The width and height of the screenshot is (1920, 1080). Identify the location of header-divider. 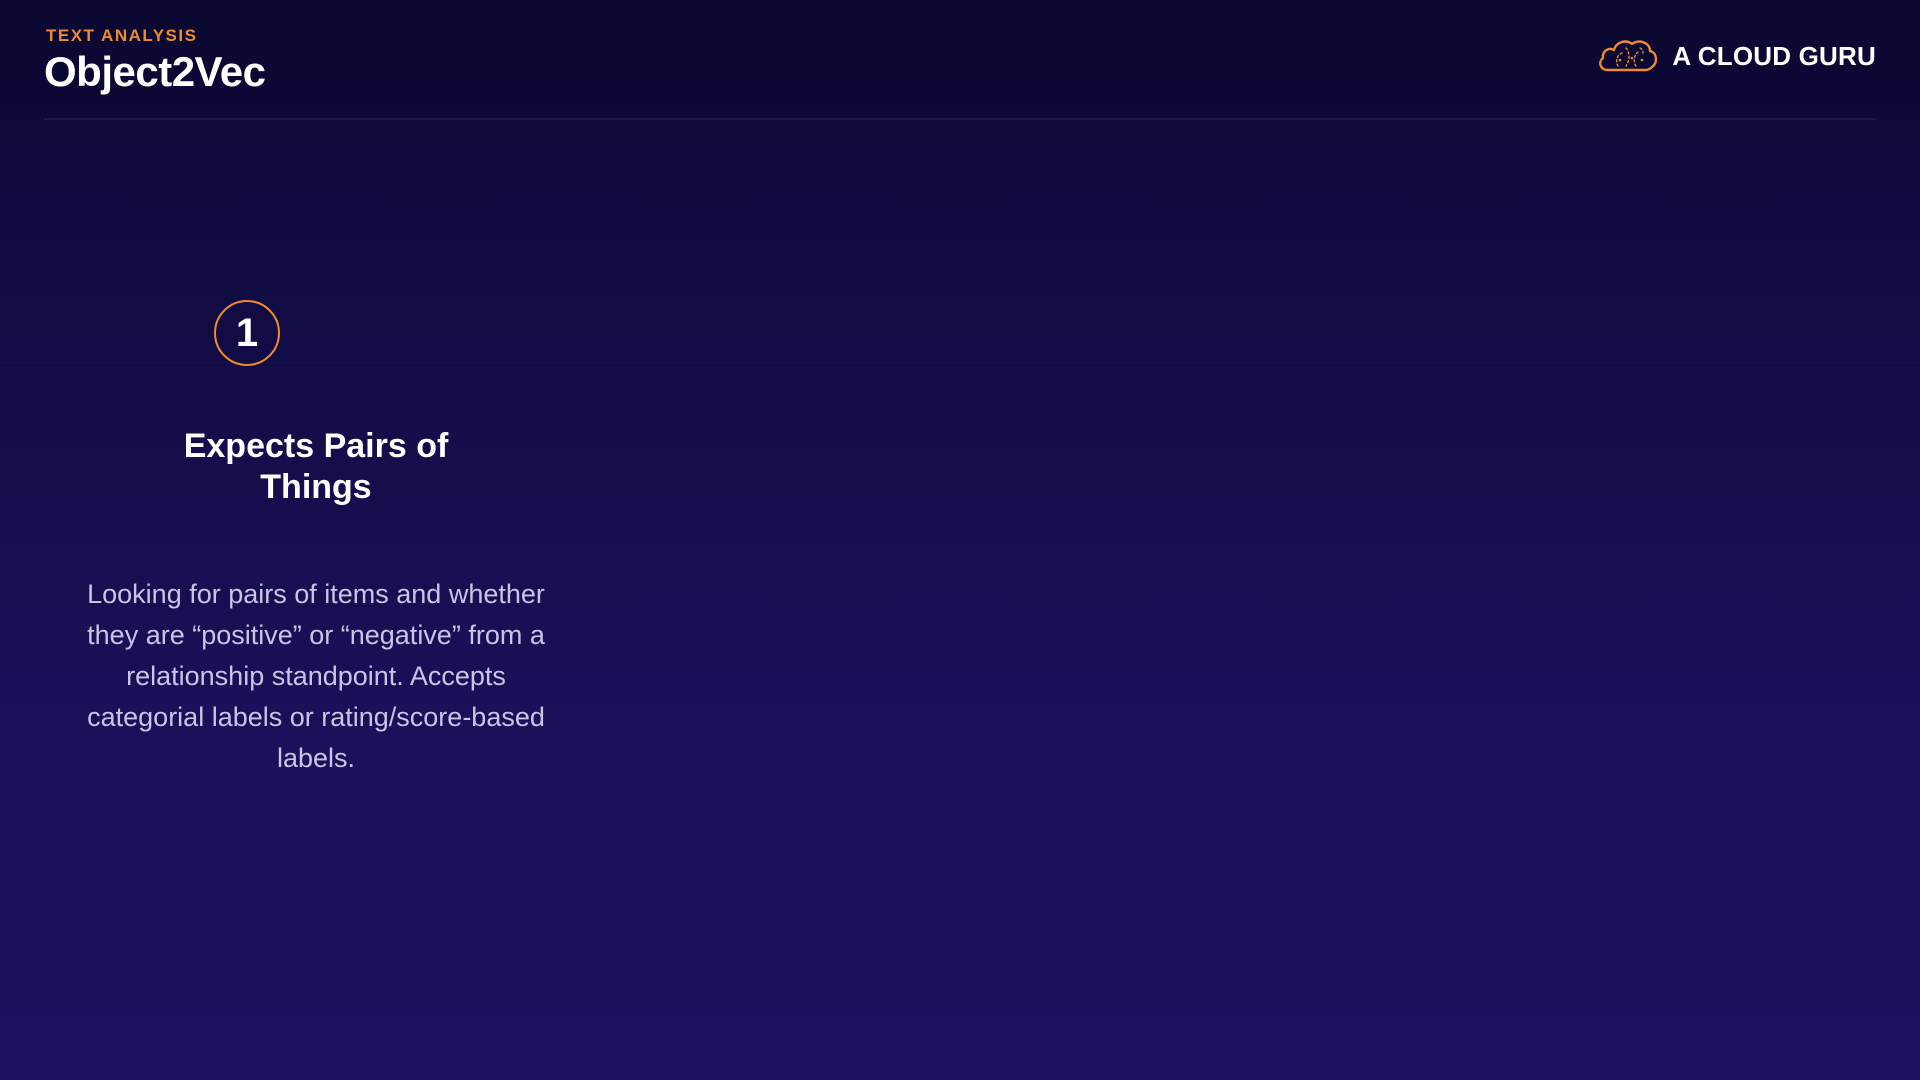
(960, 119).